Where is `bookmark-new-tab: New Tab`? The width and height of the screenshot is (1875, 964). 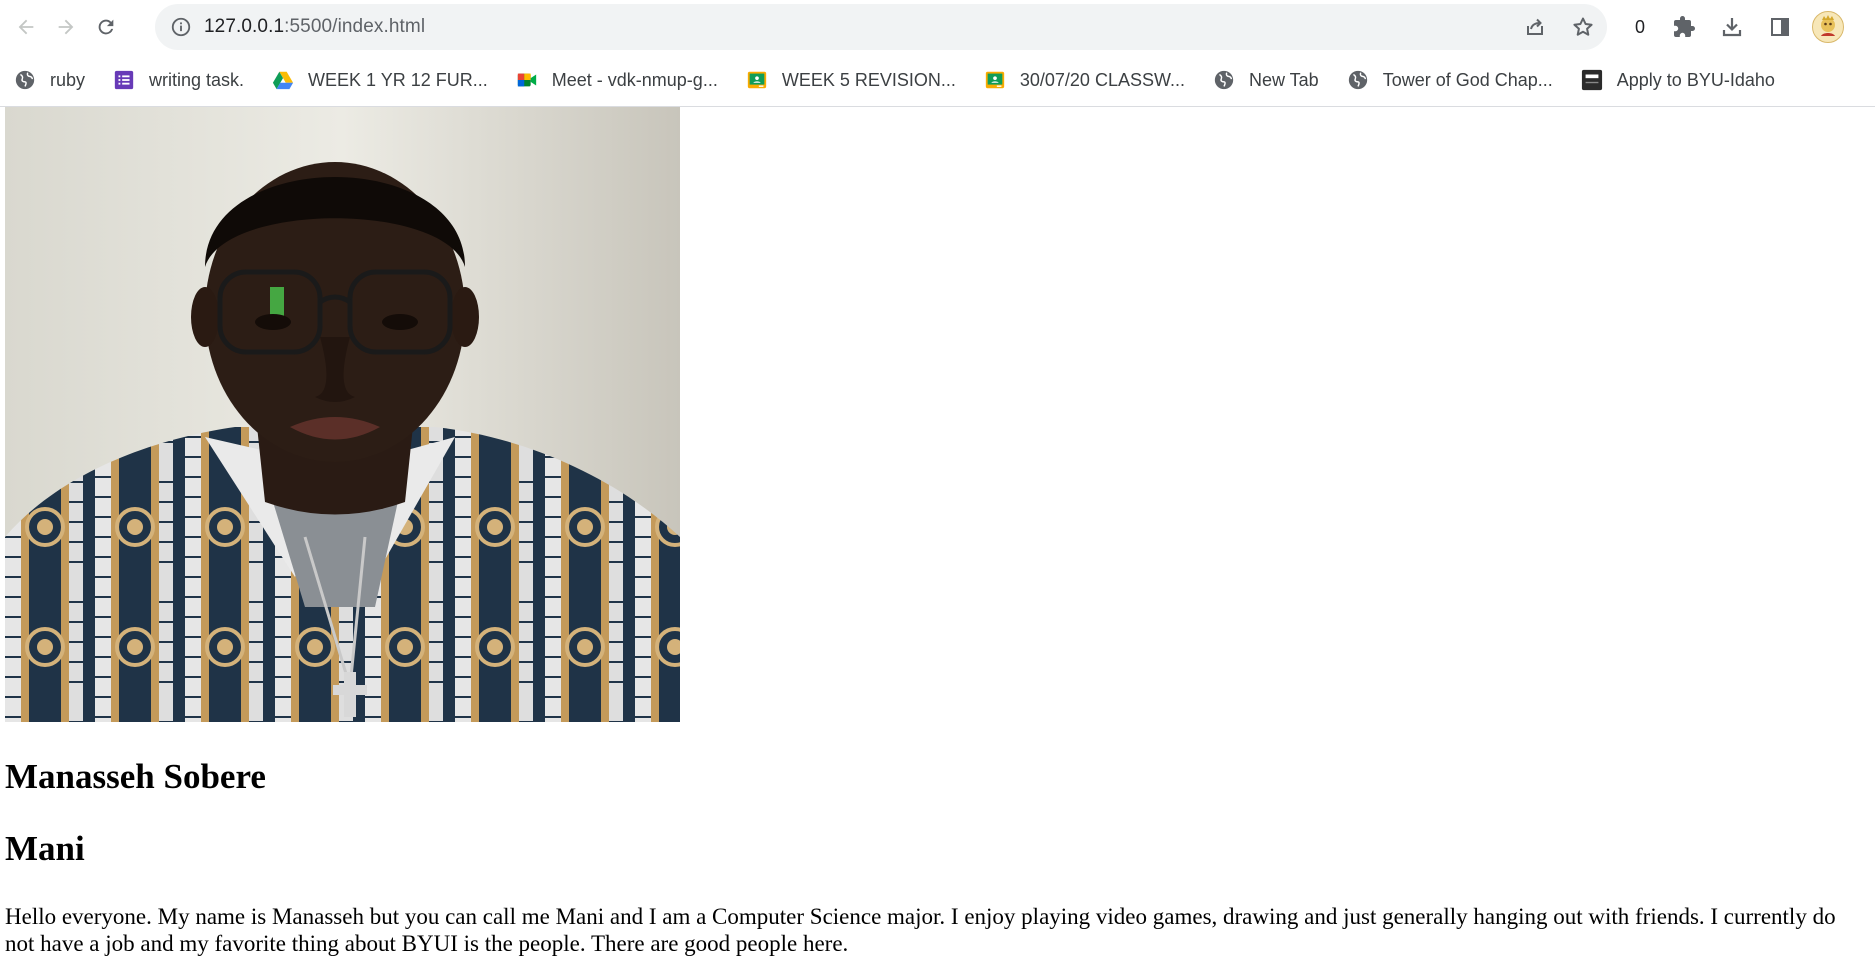
bookmark-new-tab: New Tab is located at coordinates (1266, 80).